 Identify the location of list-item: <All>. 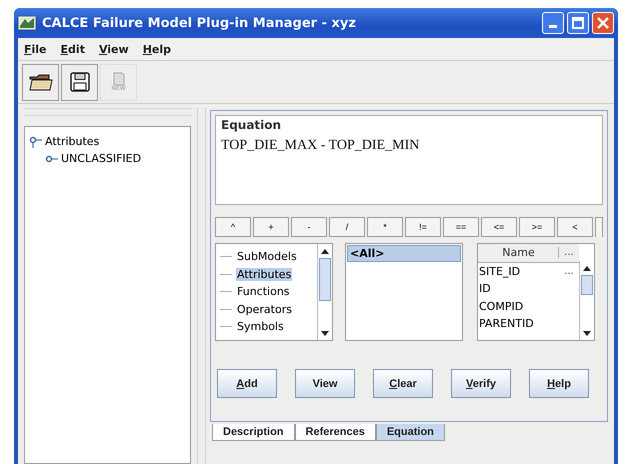
(404, 253).